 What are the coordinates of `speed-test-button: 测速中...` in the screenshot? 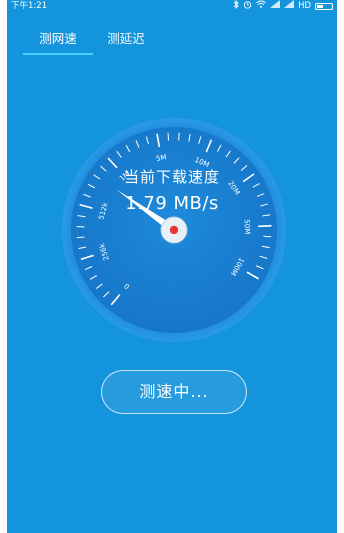 It's located at (174, 392).